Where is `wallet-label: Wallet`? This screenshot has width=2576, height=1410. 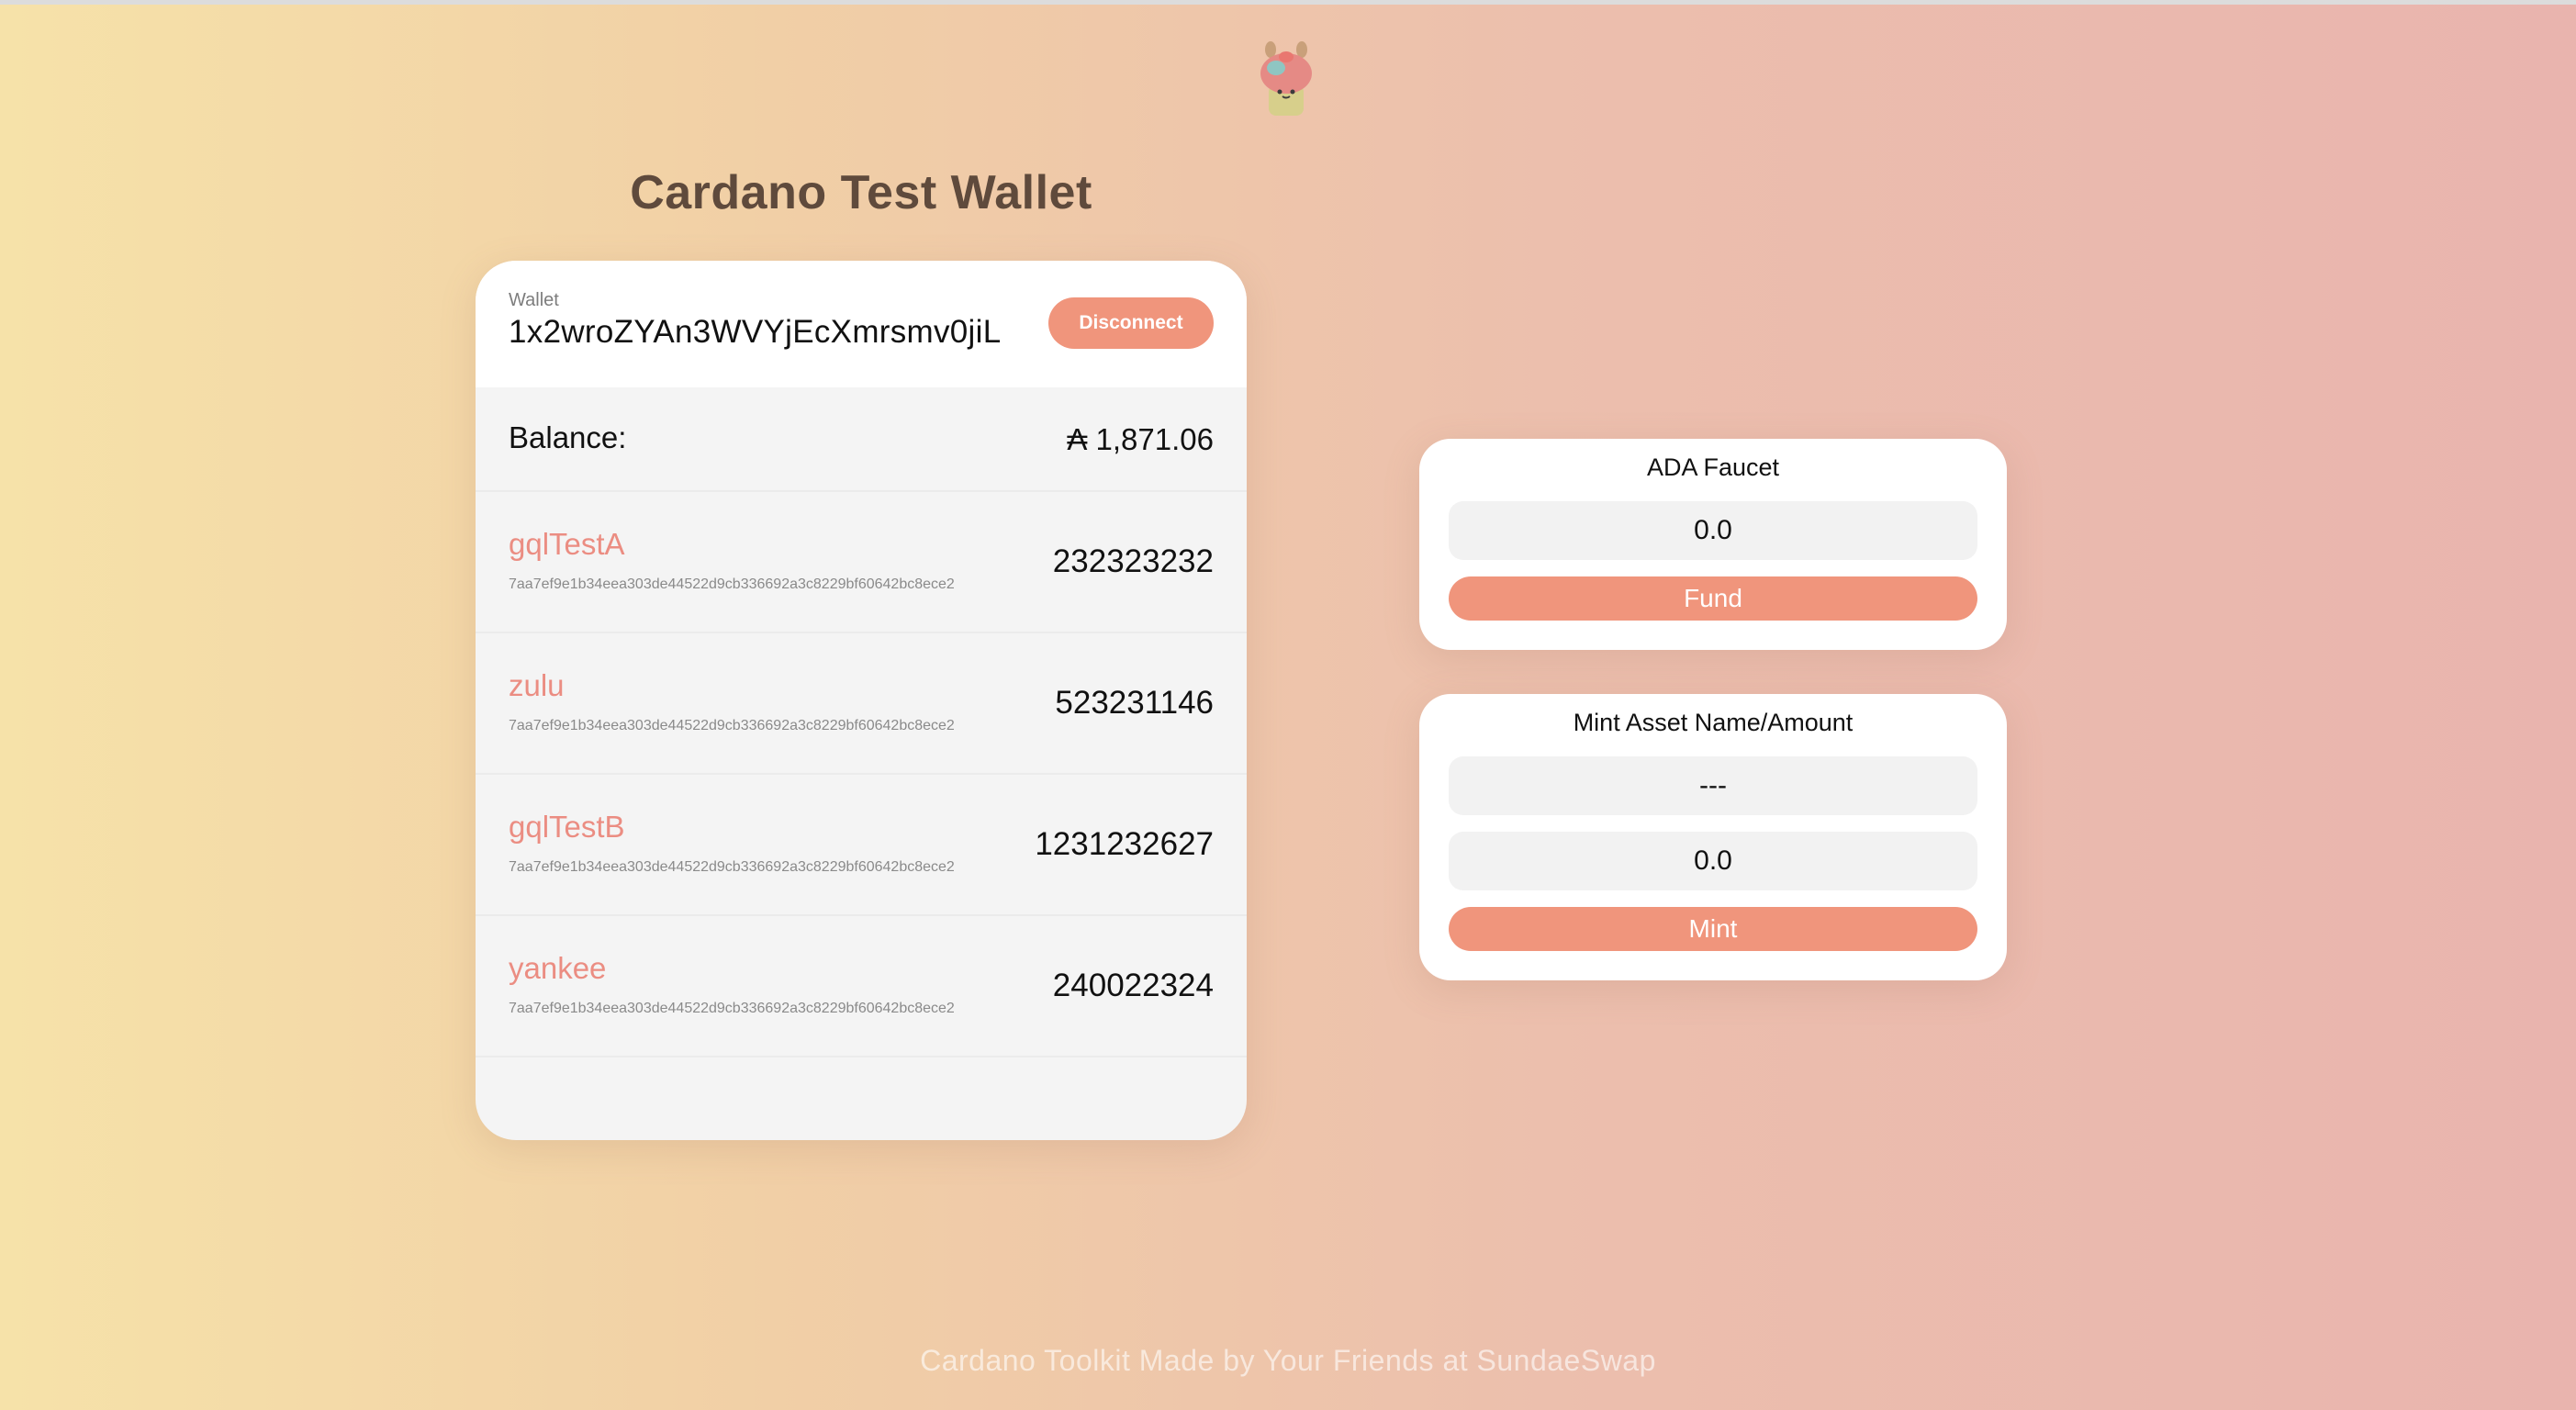
wallet-label: Wallet is located at coordinates (534, 300).